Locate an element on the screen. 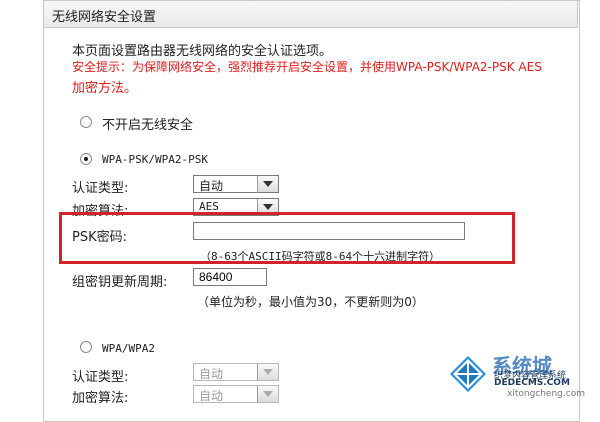  auth-type-label: 认证类型: is located at coordinates (100, 188).